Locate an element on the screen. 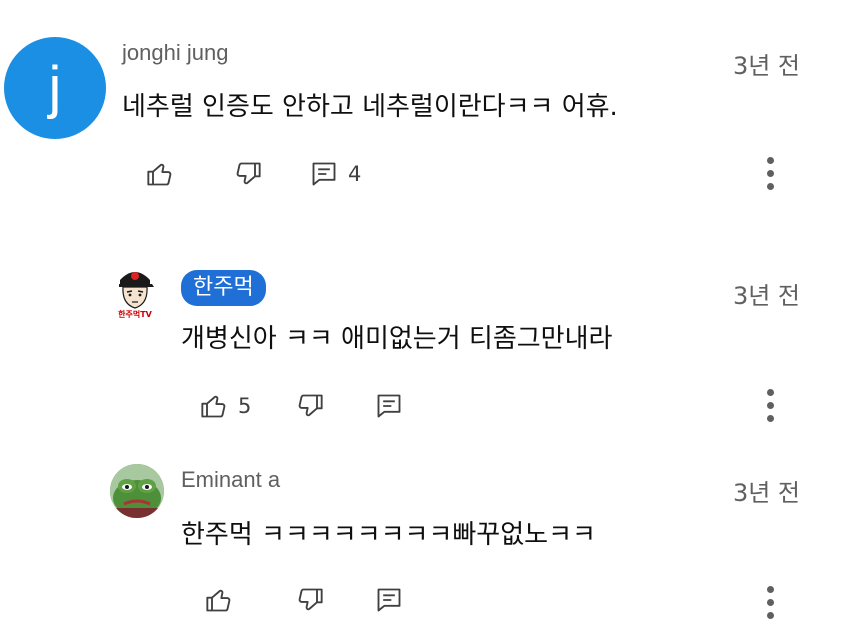 The image size is (850, 632). avatar-caption: 한주먹TV is located at coordinates (135, 314).